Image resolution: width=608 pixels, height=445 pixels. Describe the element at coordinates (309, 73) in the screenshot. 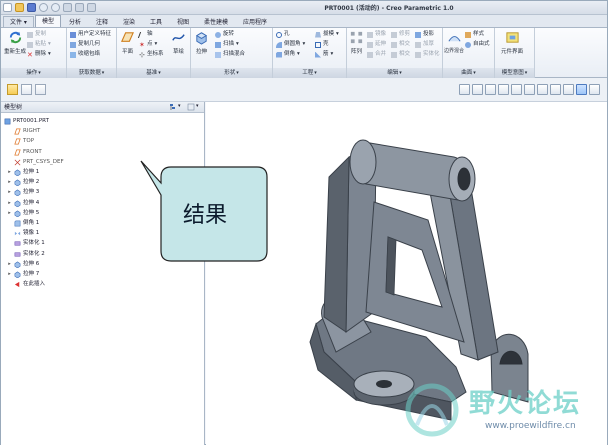

I see `group-caption-engineering: 工程▾` at that location.